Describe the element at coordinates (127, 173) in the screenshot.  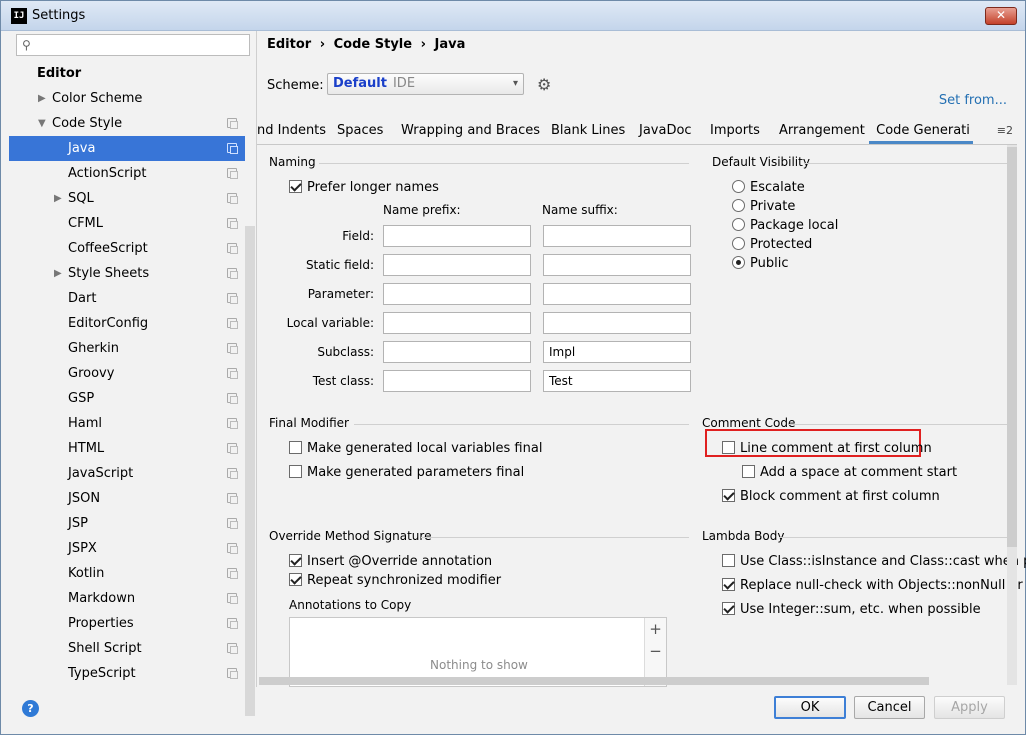
I see `sidebar-item-actionscript: ActionScript` at that location.